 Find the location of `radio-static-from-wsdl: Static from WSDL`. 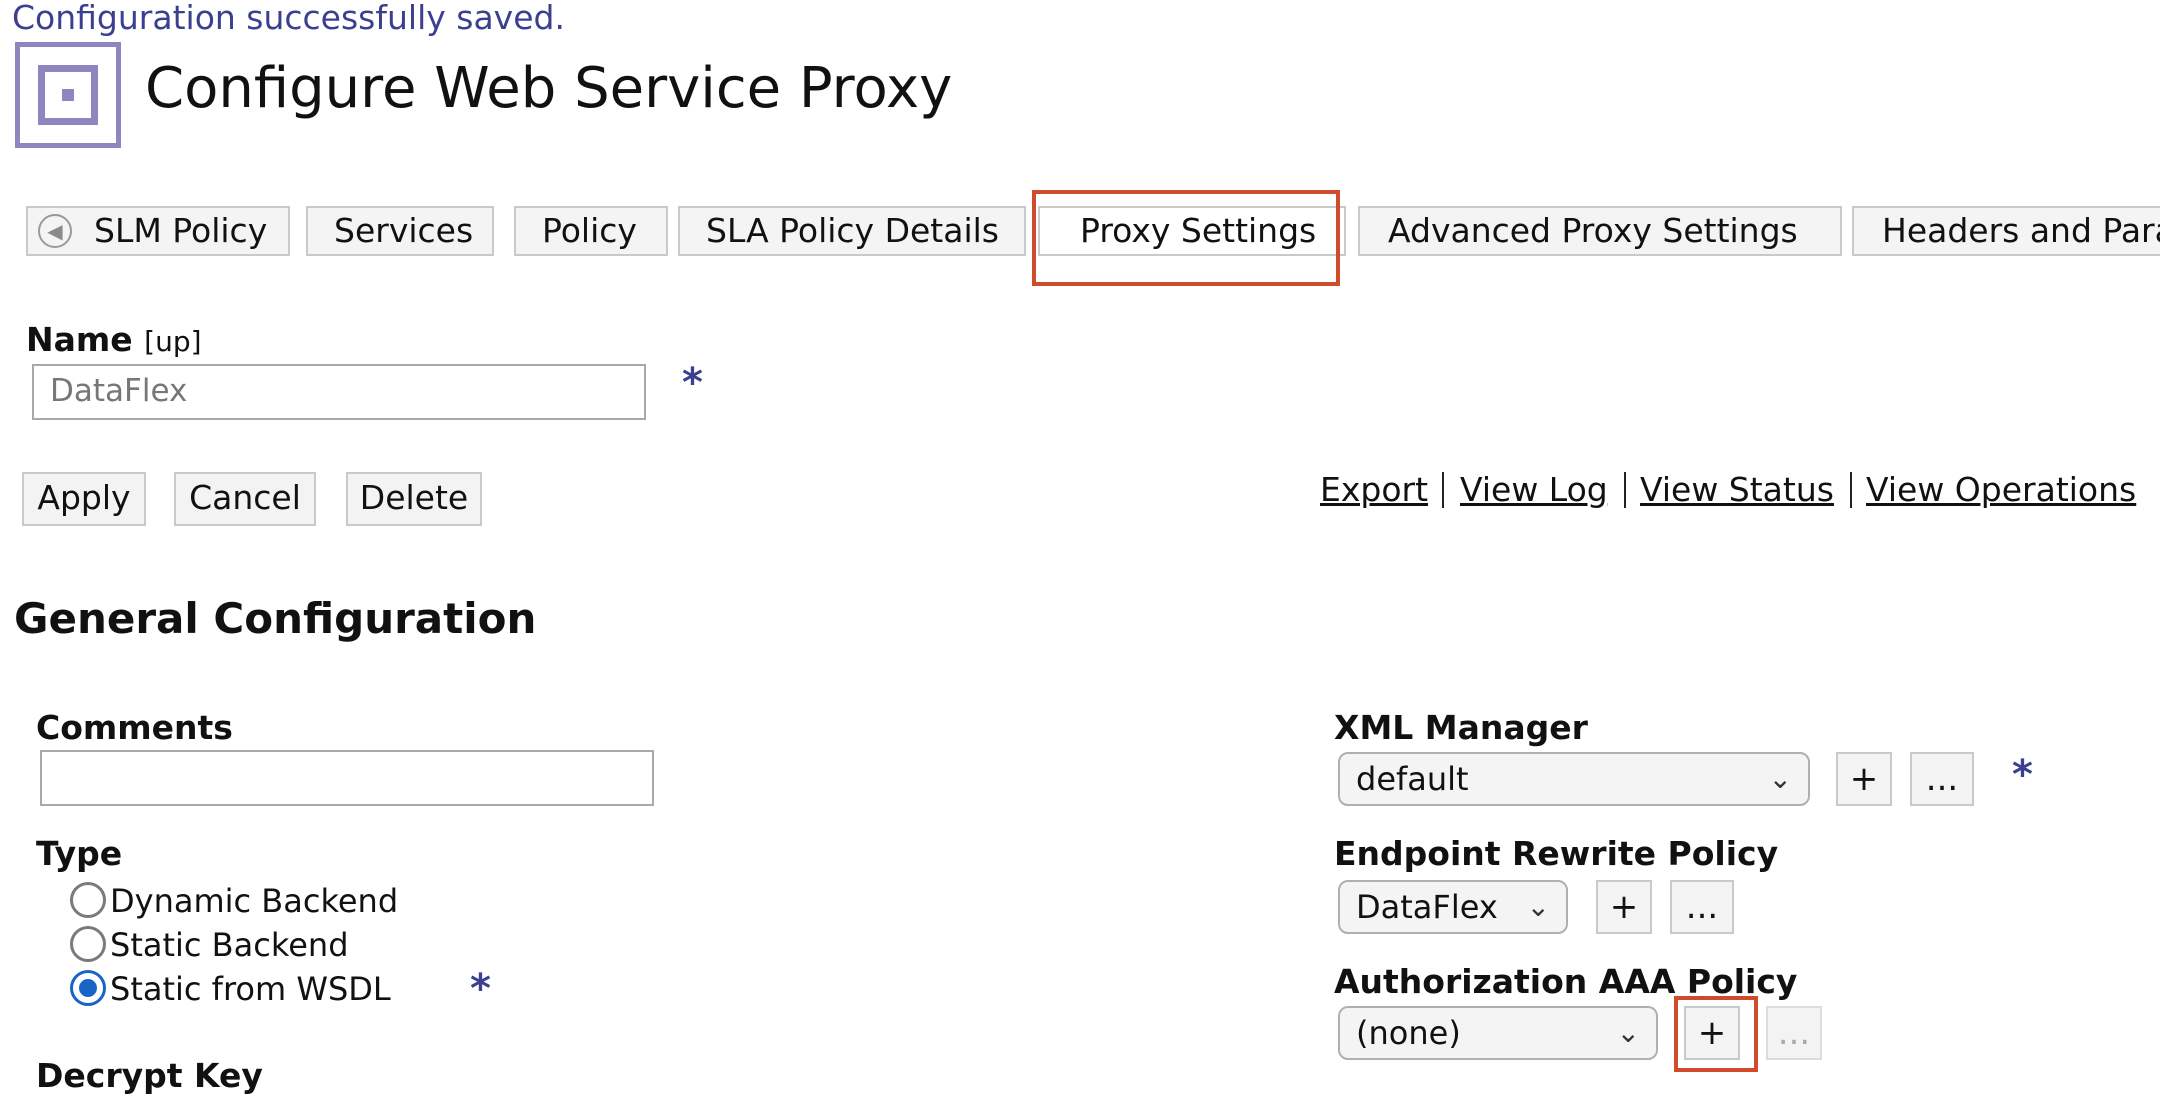

radio-static-from-wsdl: Static from WSDL is located at coordinates (230, 989).